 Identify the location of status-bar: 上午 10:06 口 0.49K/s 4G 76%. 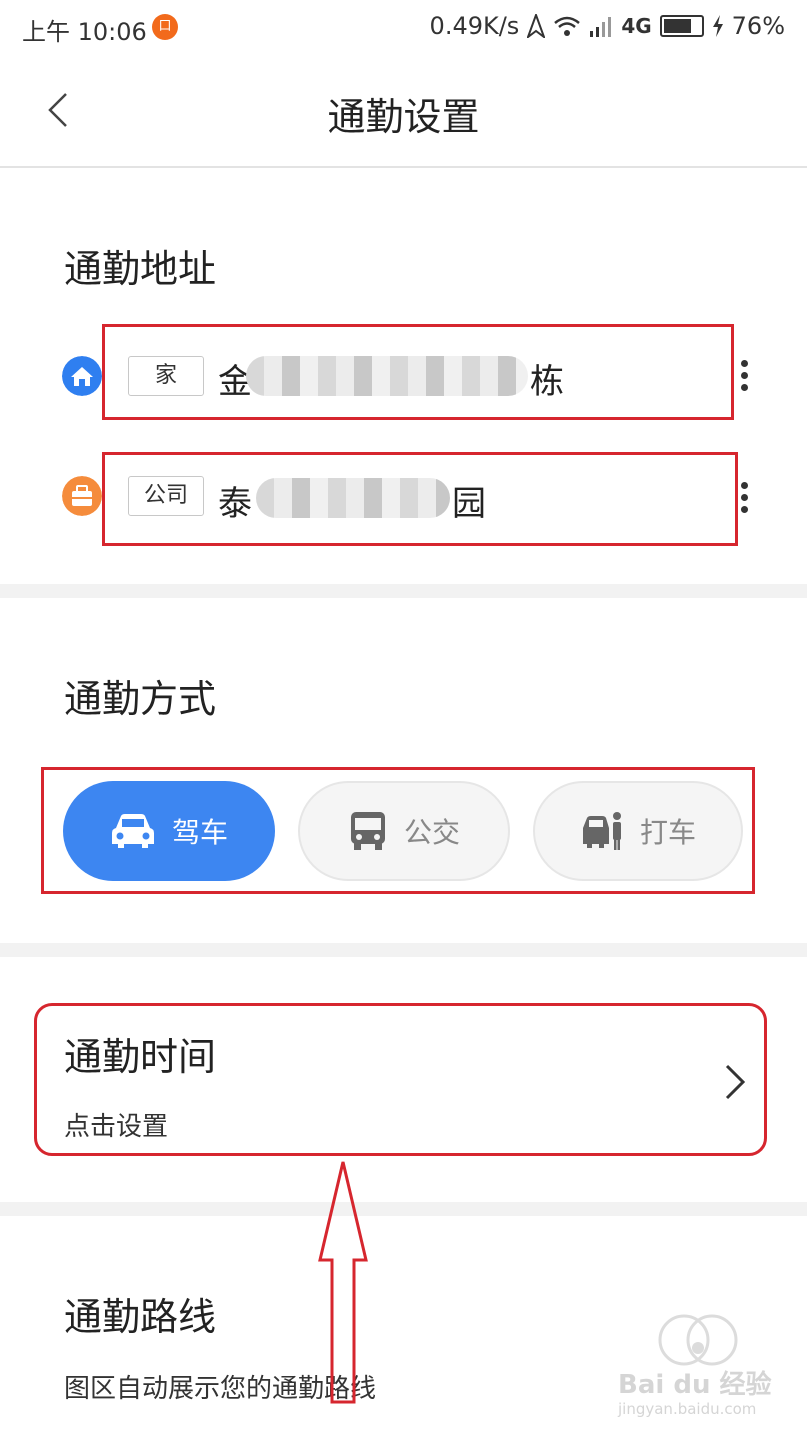
(403, 28).